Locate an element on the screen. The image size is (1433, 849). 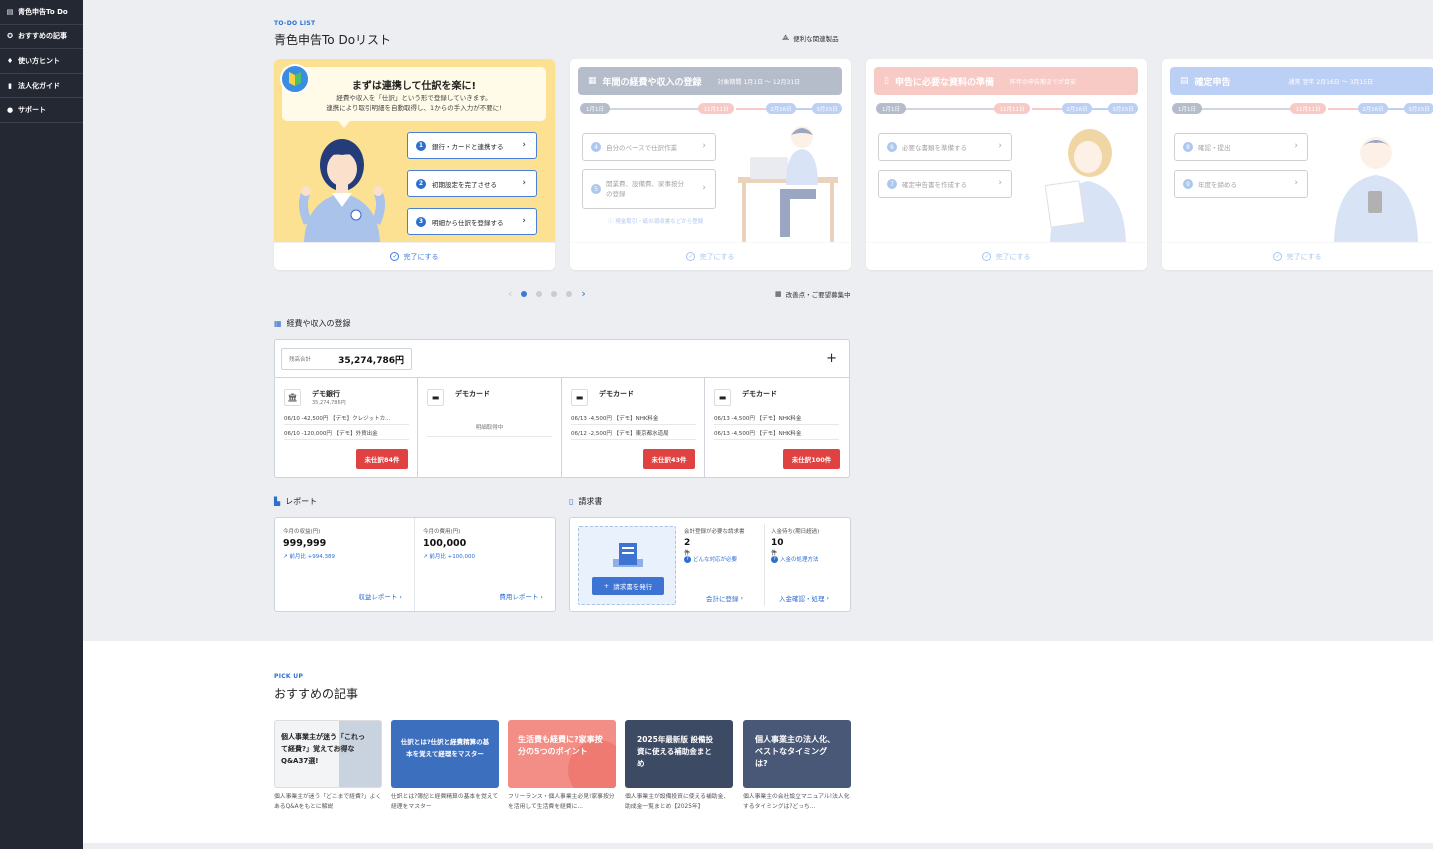
unjournaled-button: 未仕訳100件 is located at coordinates (811, 459).